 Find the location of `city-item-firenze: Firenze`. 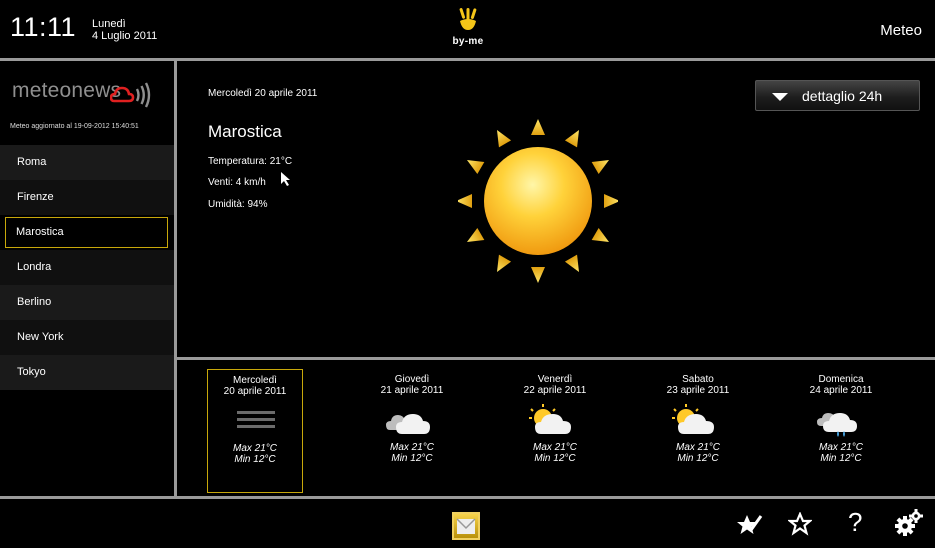

city-item-firenze: Firenze is located at coordinates (87, 197).